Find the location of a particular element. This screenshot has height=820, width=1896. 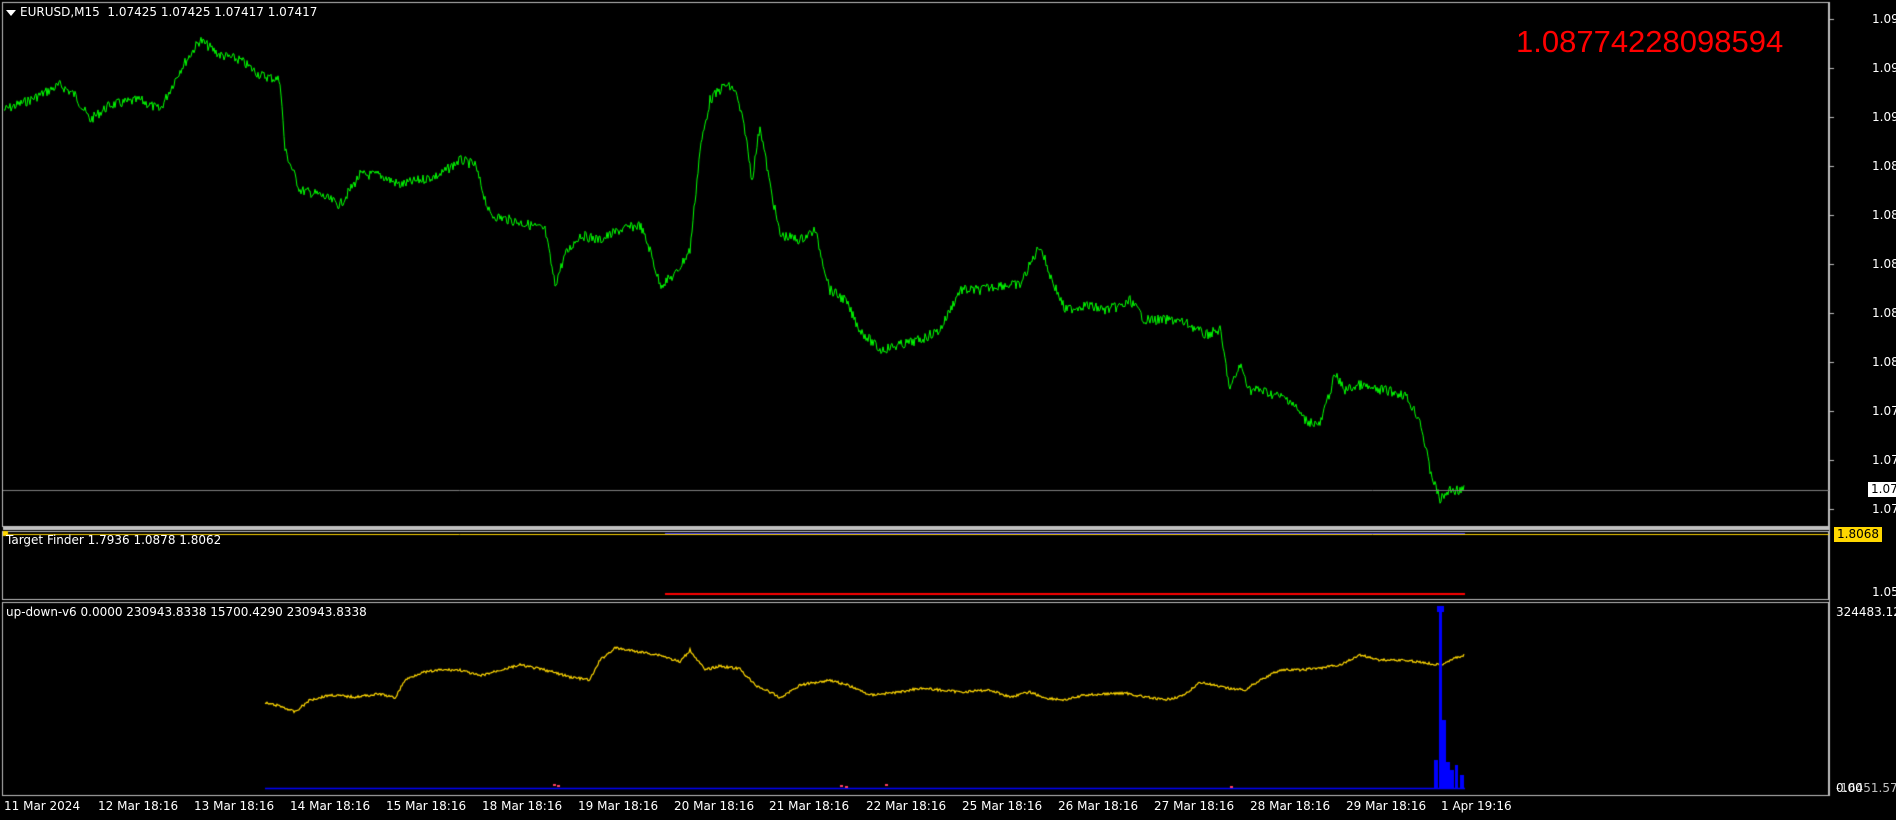

ohlc-values: 1.07425 1.07425 1.07417 1.07417 is located at coordinates (212, 12).